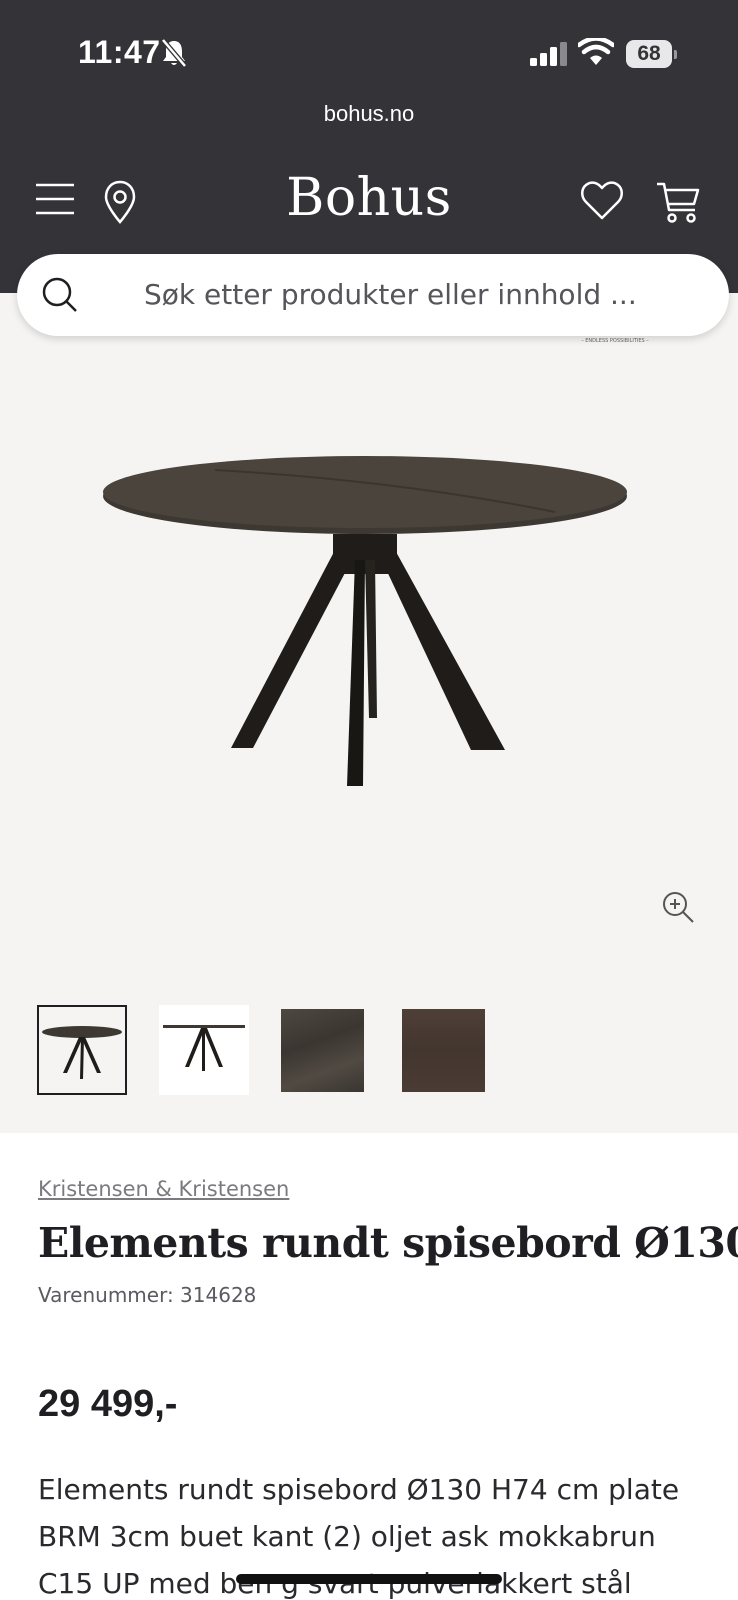 Image resolution: width=738 pixels, height=1600 pixels. I want to click on product-title: Elements rundt spisebord Ø130, so click(388, 1243).